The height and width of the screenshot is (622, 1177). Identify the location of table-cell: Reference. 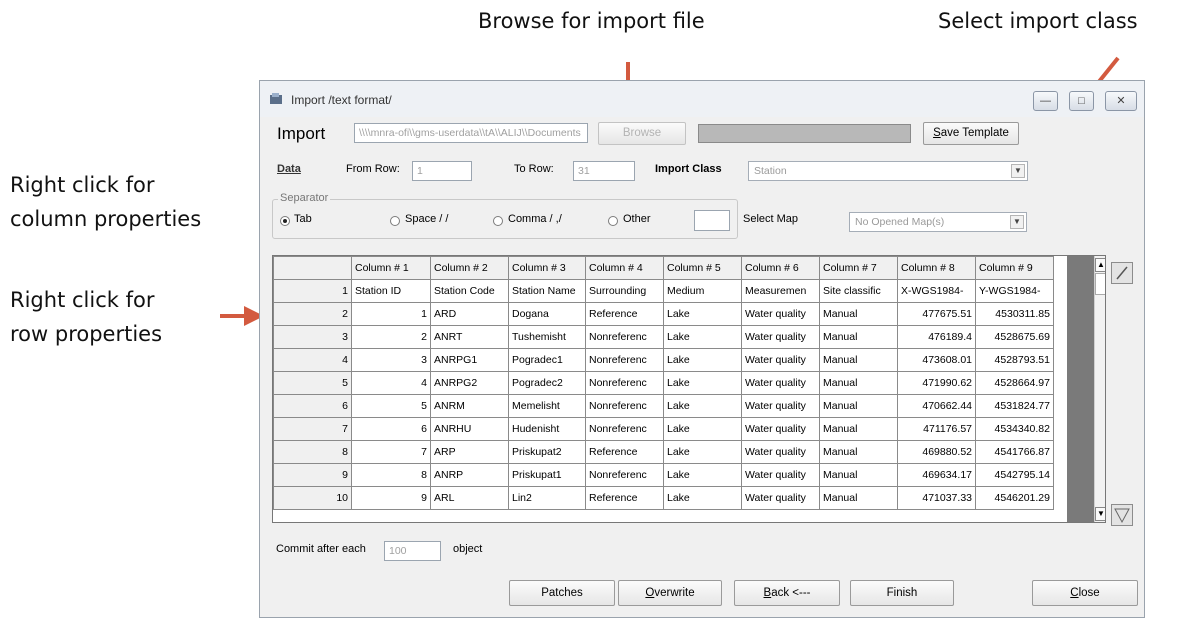
(624, 452).